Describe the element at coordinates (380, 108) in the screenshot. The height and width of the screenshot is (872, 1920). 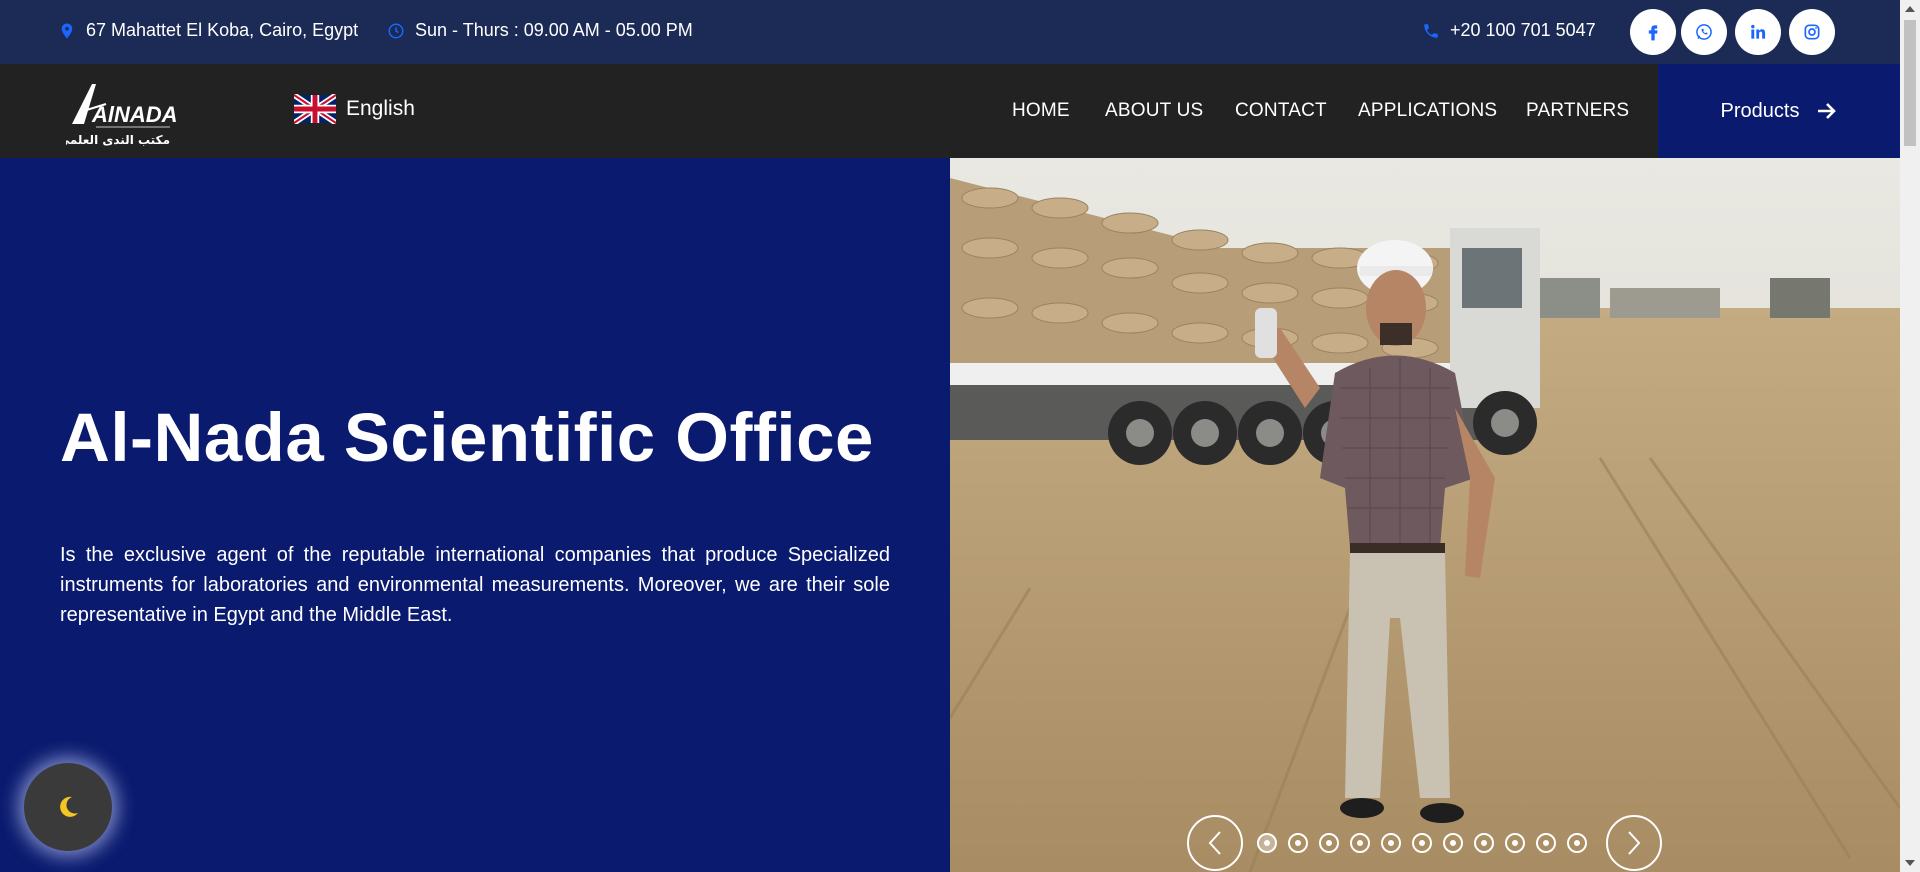
I see `language-label: English` at that location.